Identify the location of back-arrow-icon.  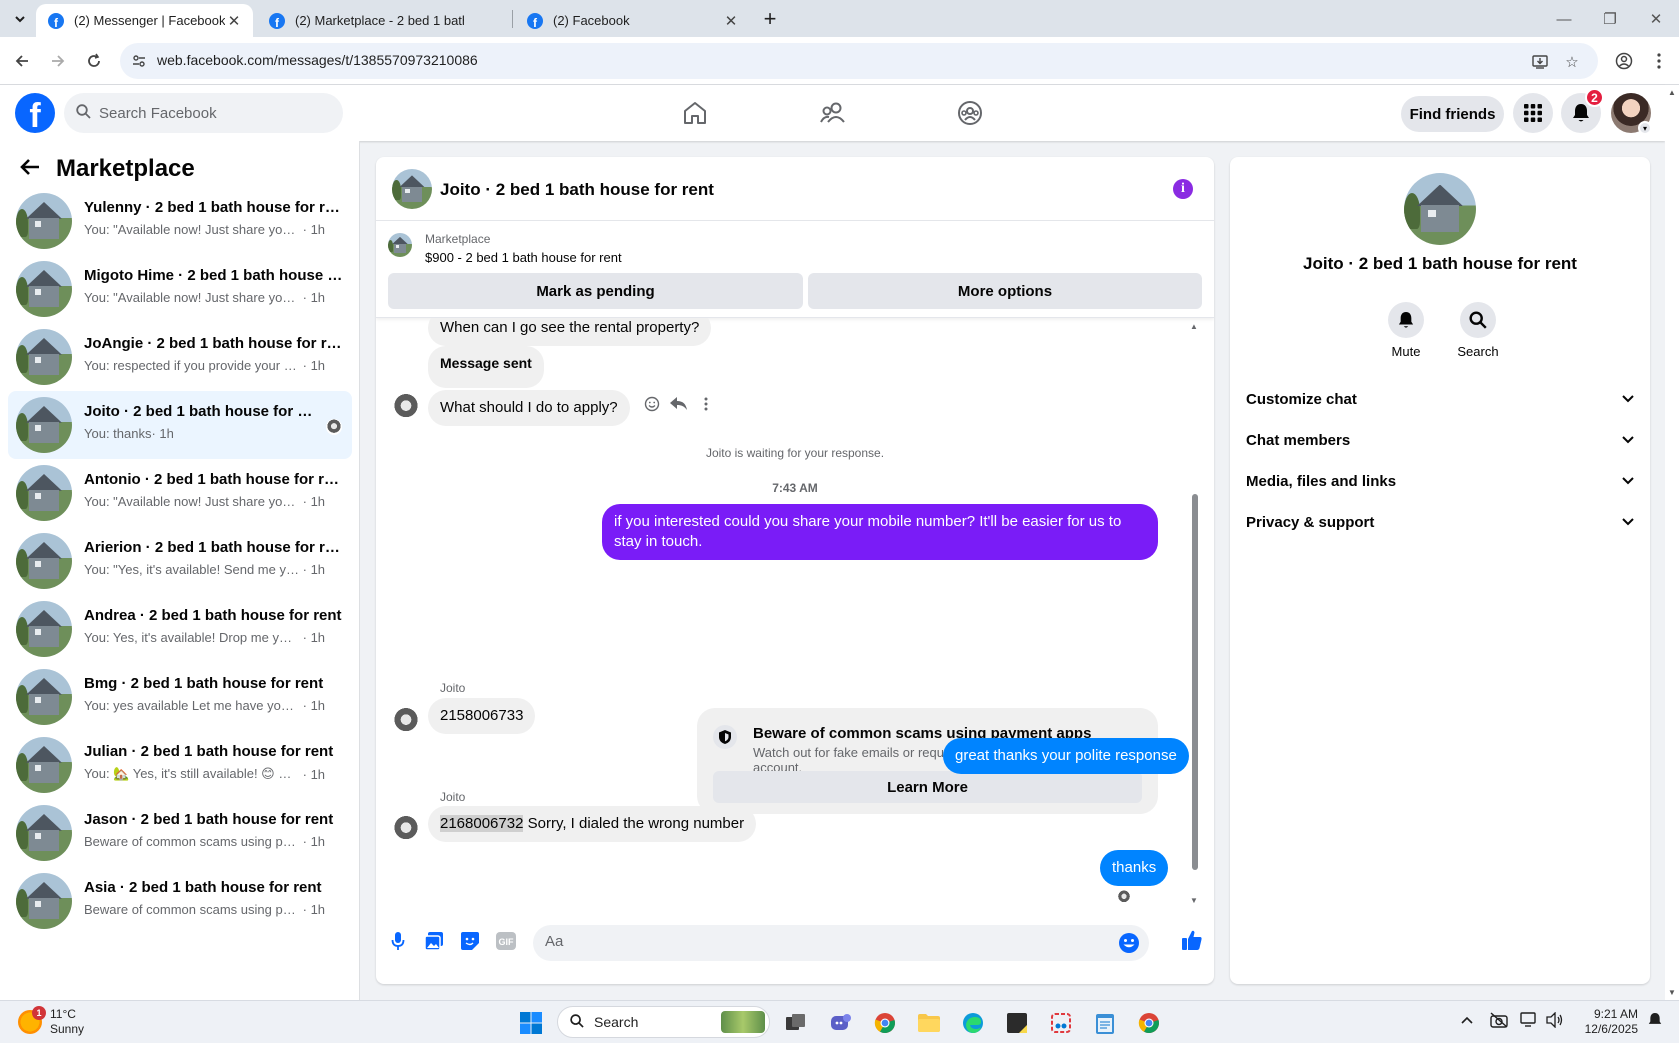
(30, 169).